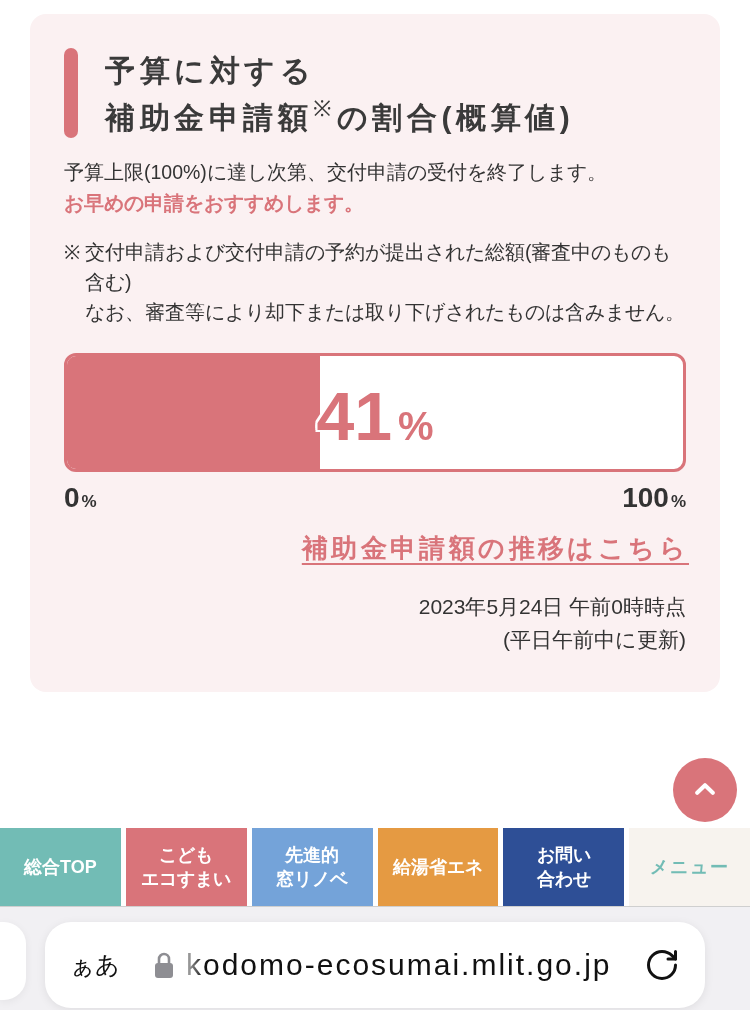 The width and height of the screenshot is (750, 1010). I want to click on url-text: kodomo-ecosumai.mlit.go.jp, so click(399, 965).